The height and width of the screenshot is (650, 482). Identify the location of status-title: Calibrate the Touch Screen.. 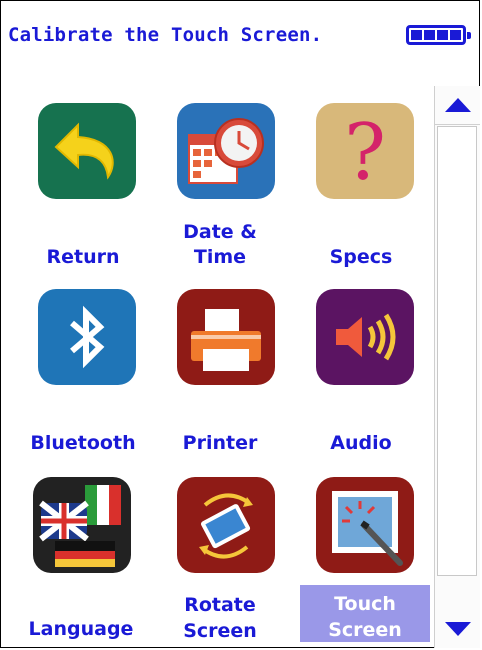
(165, 35).